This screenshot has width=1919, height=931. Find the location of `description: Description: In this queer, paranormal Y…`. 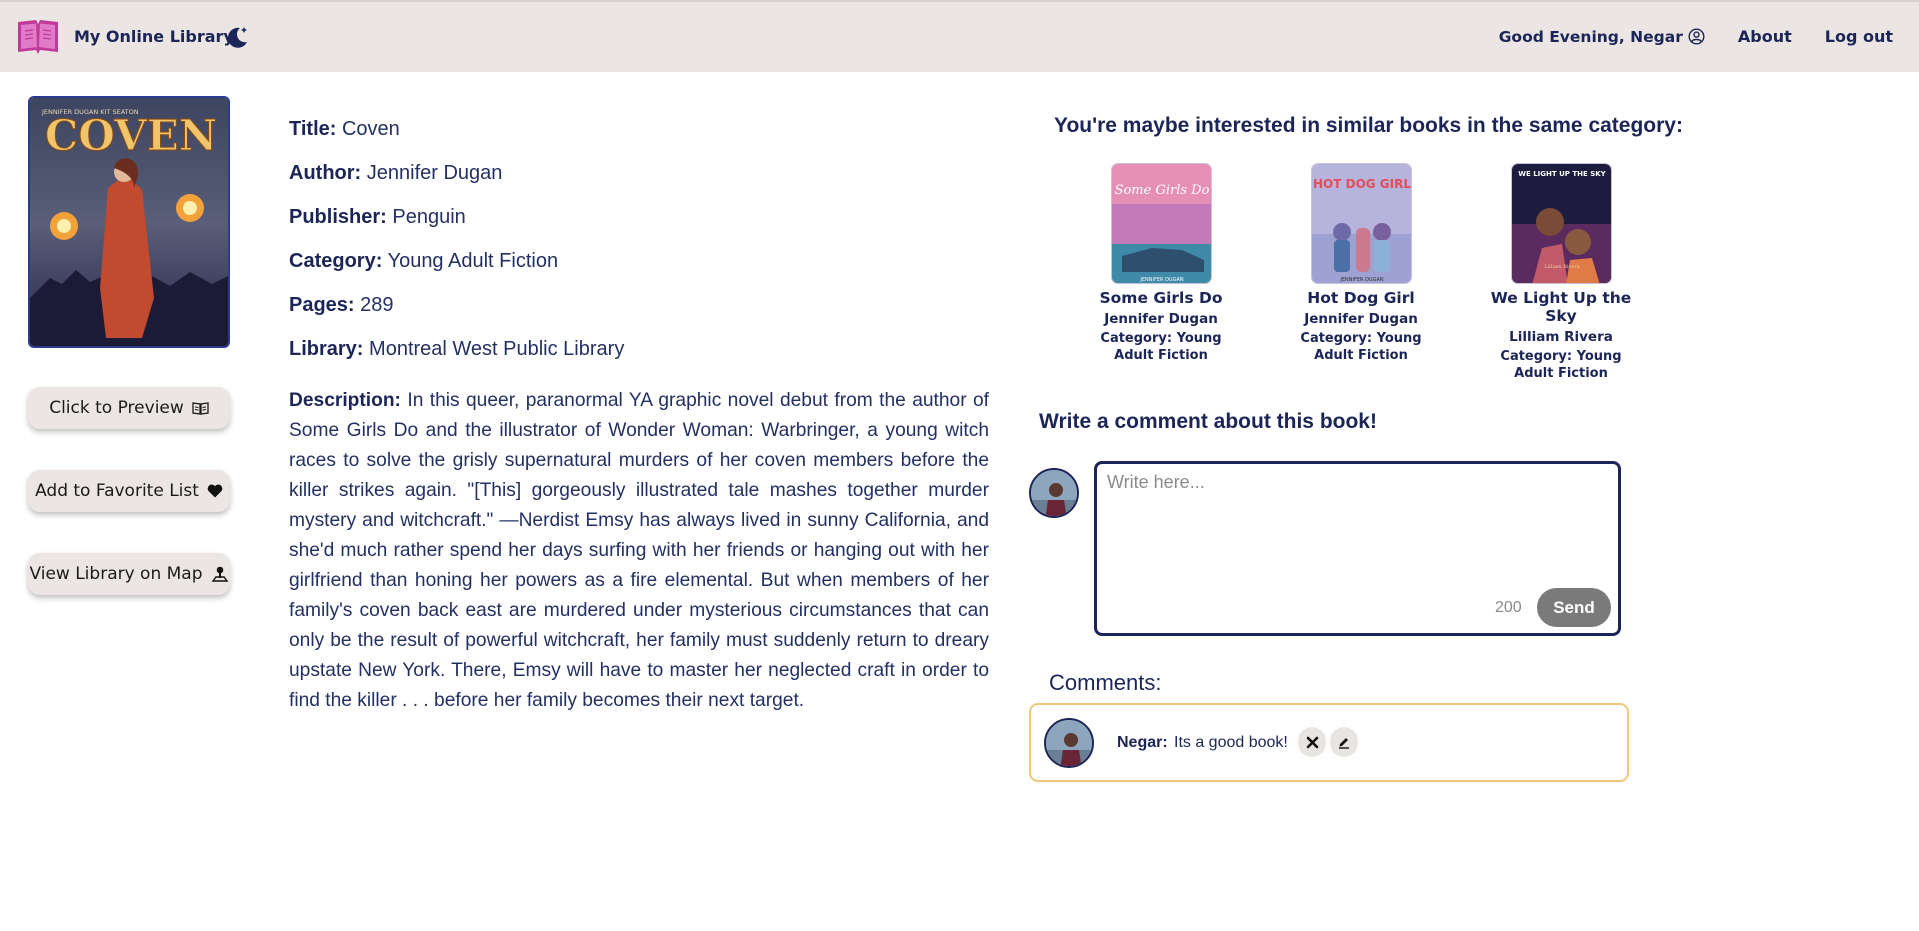

description: Description: In this queer, paranormal Y… is located at coordinates (639, 551).